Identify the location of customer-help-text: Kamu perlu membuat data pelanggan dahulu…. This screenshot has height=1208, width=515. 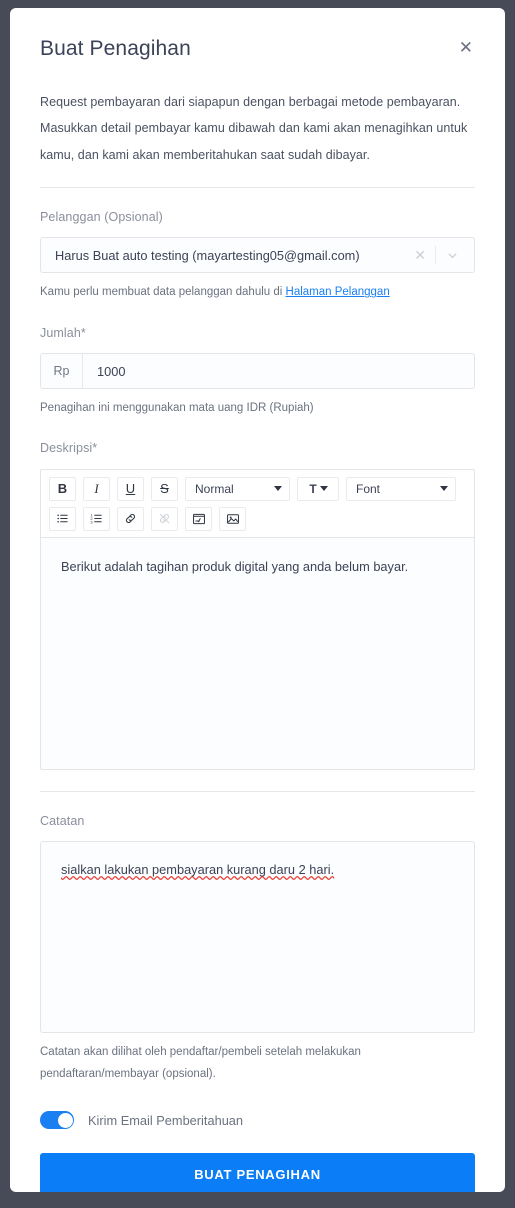
(163, 292).